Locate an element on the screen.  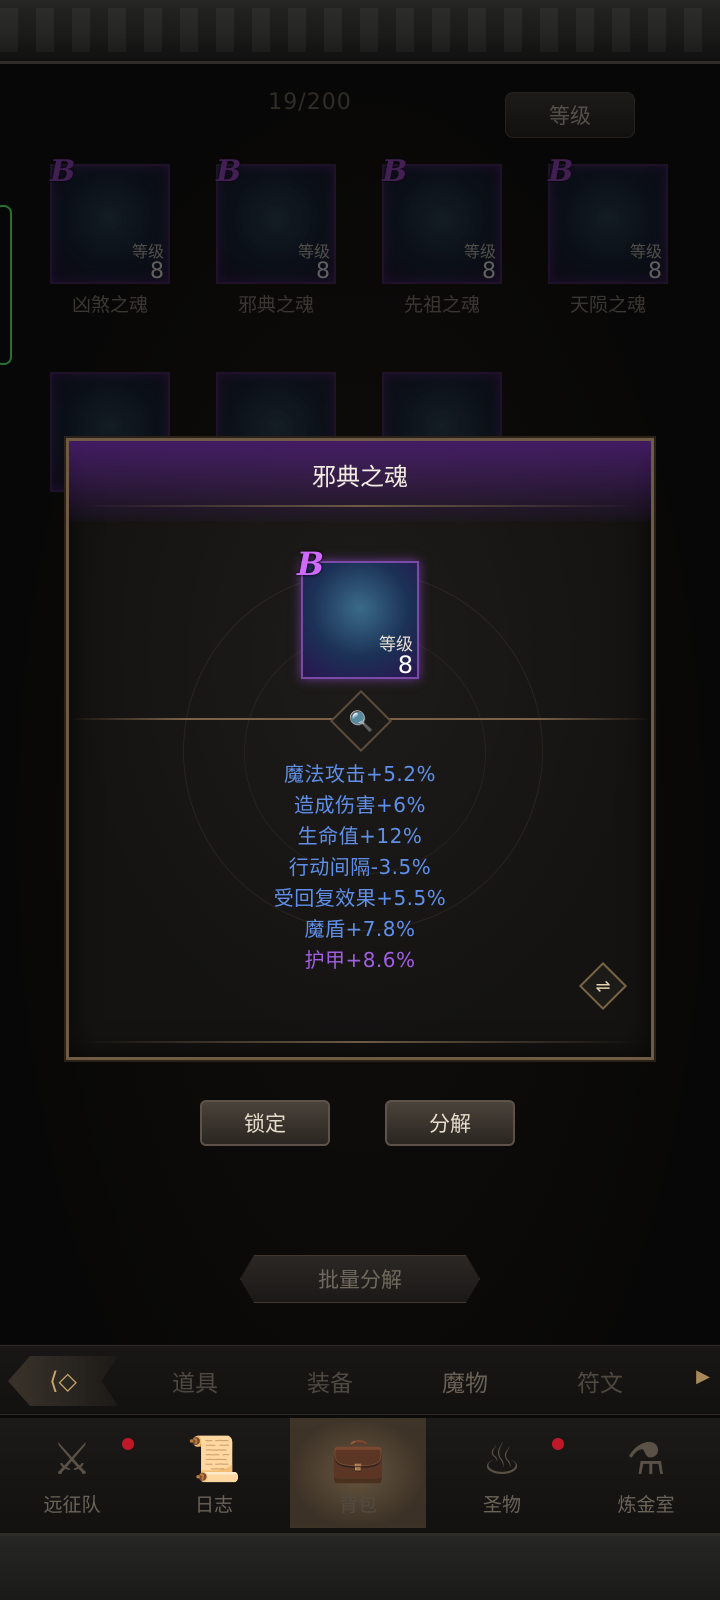
stat-line: 受回复效果+5.5% is located at coordinates (360, 898).